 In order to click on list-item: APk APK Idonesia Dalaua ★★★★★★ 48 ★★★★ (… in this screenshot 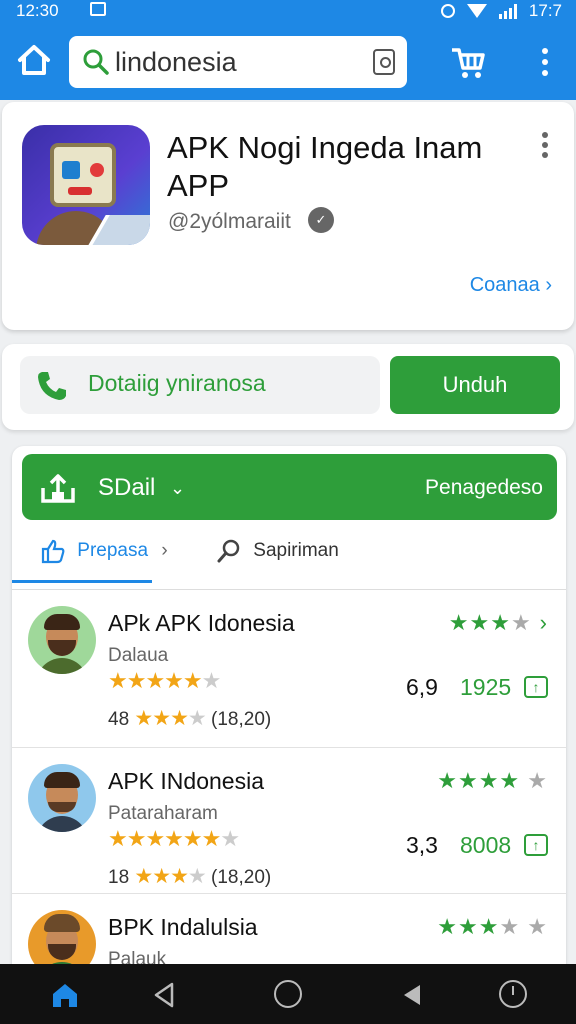, I will do `click(289, 669)`.